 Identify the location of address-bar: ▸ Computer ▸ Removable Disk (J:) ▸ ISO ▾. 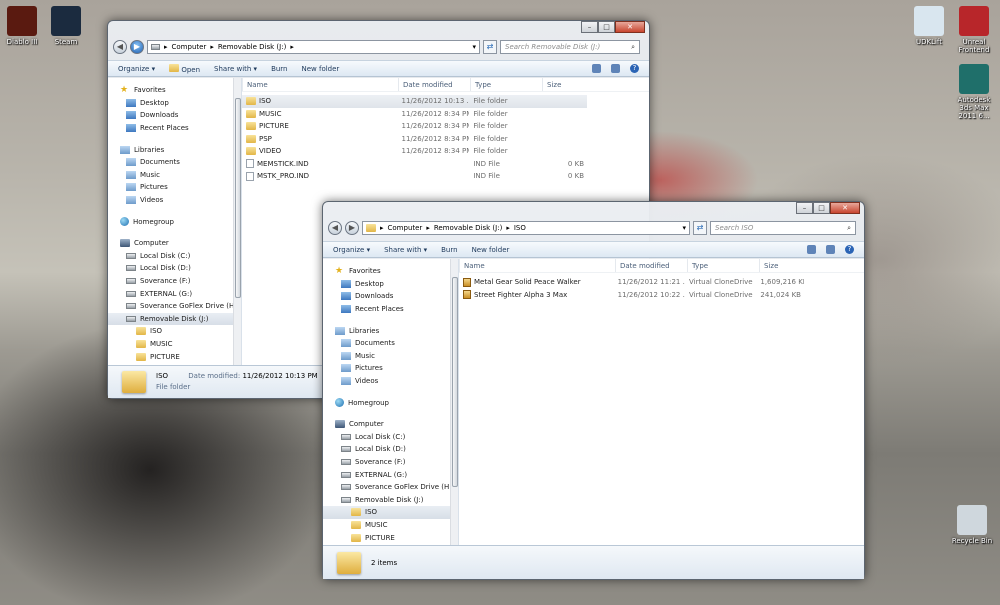
(526, 228).